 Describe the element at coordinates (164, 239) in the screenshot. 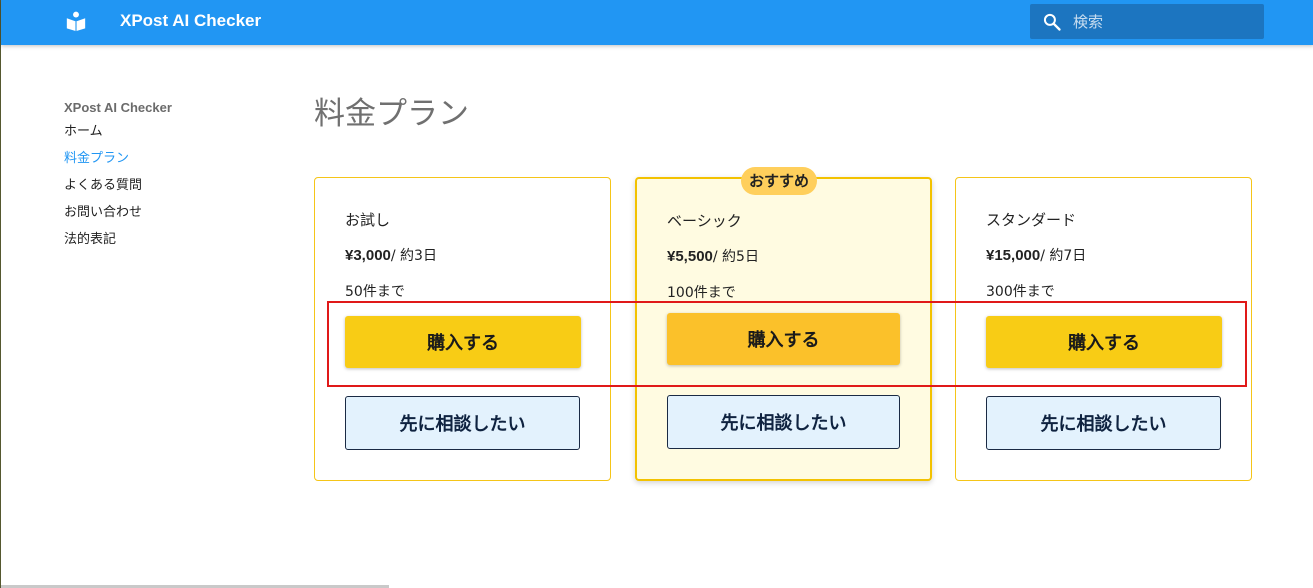

I see `sidebar-item-legal: 法的表記` at that location.